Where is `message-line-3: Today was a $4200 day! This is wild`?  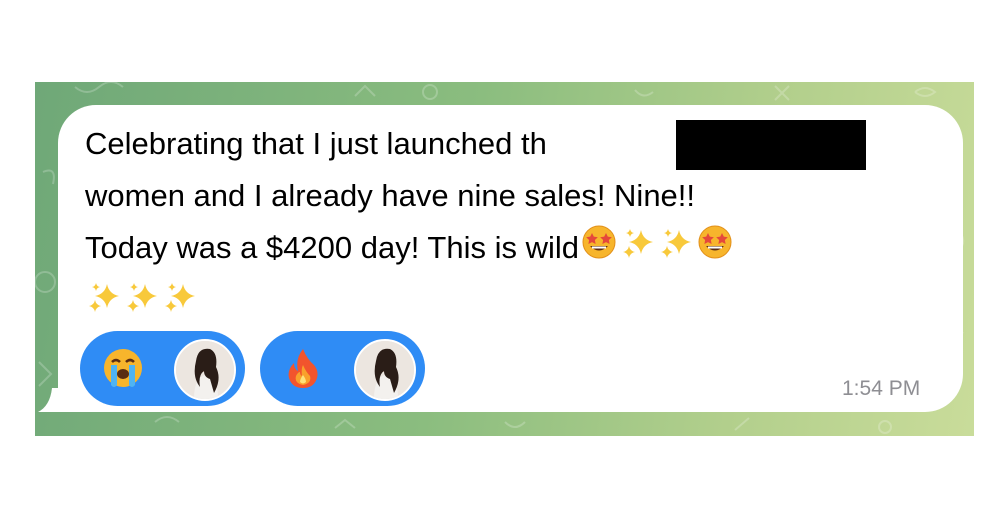 message-line-3: Today was a $4200 day! This is wild is located at coordinates (515, 249).